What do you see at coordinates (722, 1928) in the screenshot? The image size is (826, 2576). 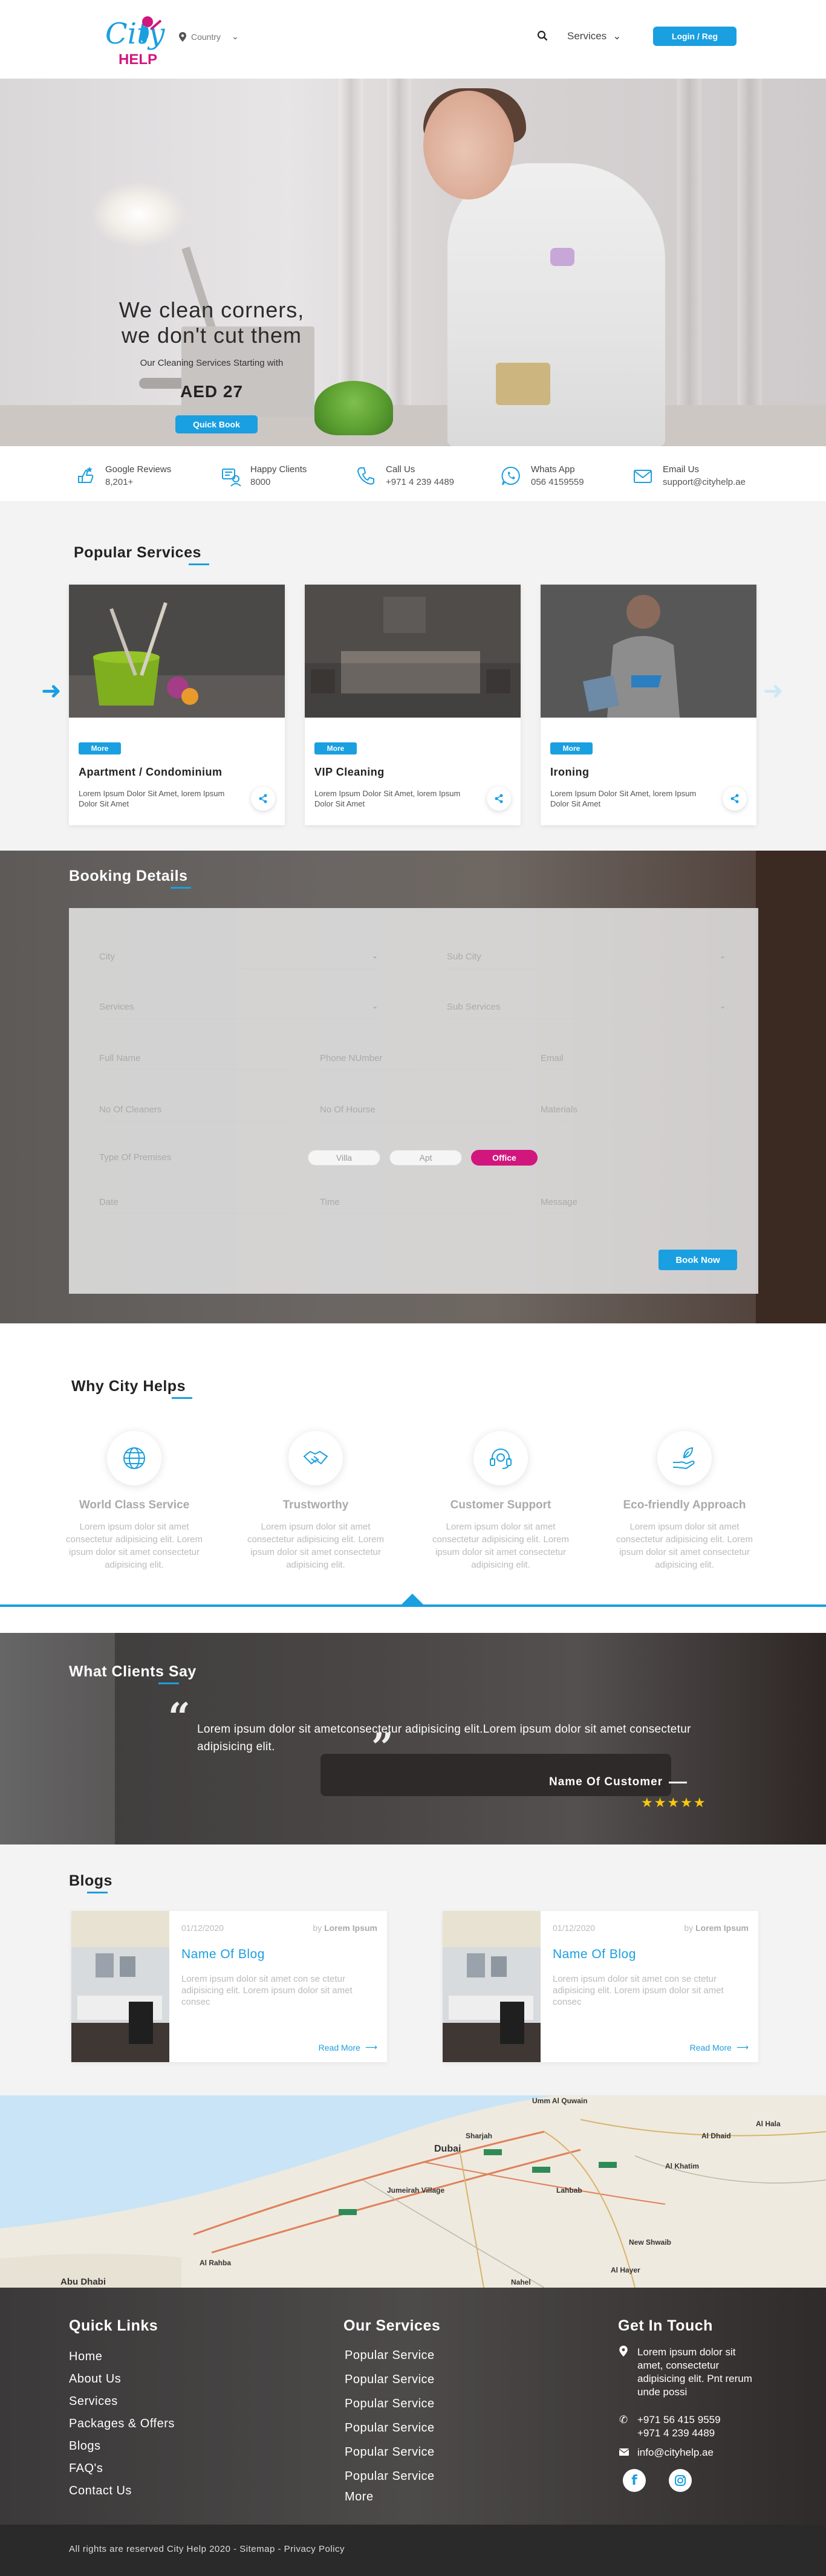 I see `blog-author-name: Lorem Ipsum` at bounding box center [722, 1928].